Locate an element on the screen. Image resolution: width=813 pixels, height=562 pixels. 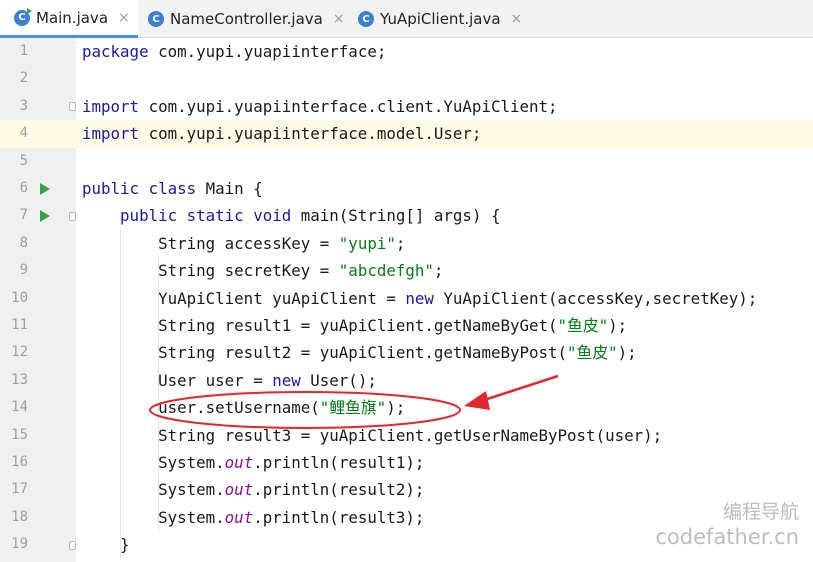
code-text: System.out.println(result3); is located at coordinates (253, 517).